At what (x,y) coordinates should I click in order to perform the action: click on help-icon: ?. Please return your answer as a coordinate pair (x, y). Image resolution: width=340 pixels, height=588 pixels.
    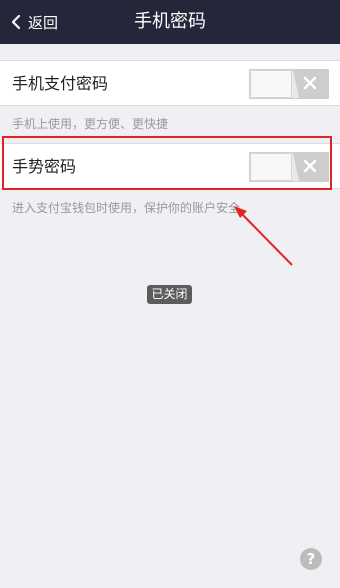
    Looking at the image, I should click on (311, 559).